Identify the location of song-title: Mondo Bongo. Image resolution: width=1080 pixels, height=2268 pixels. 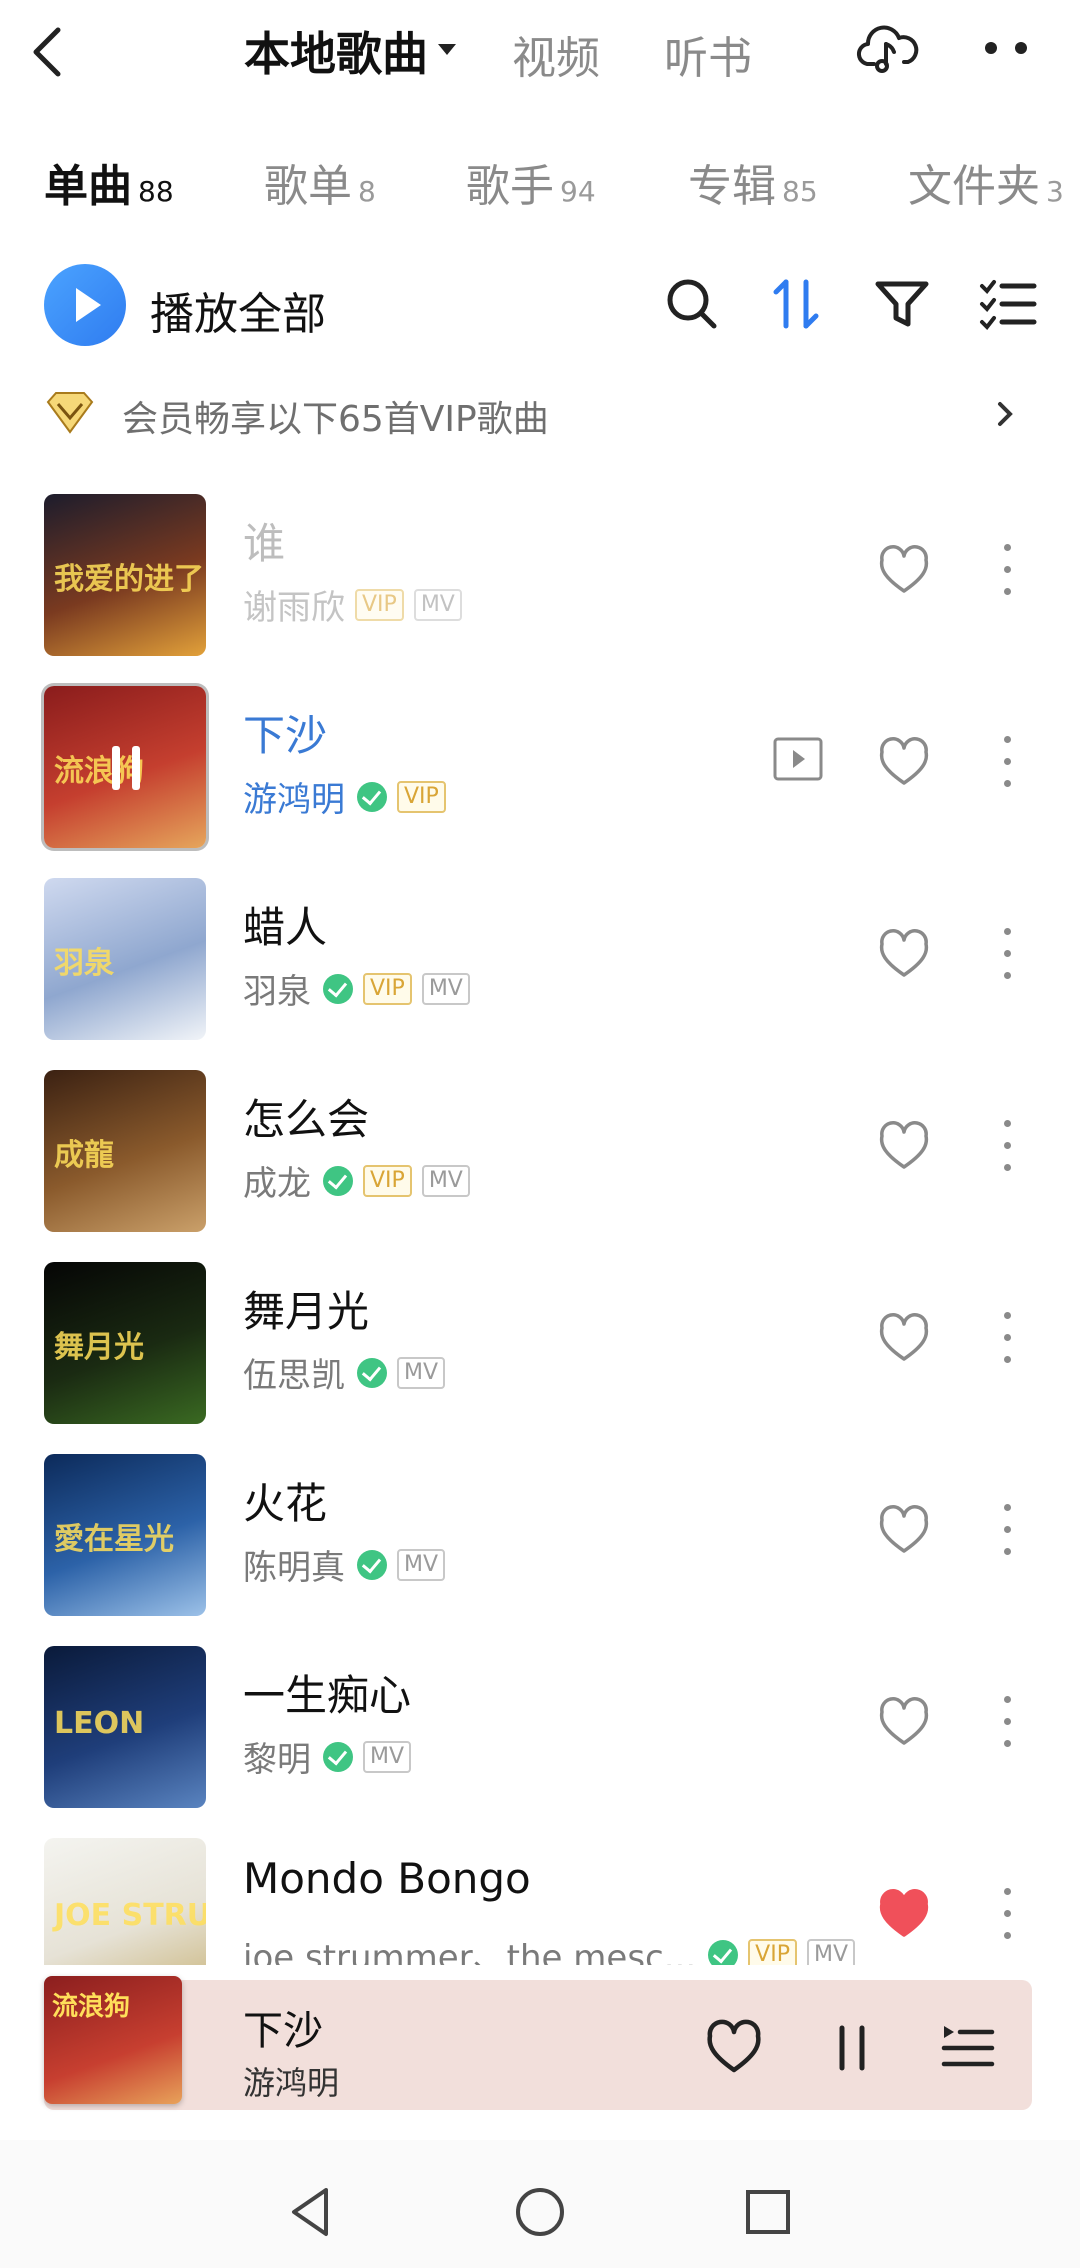
(387, 1878).